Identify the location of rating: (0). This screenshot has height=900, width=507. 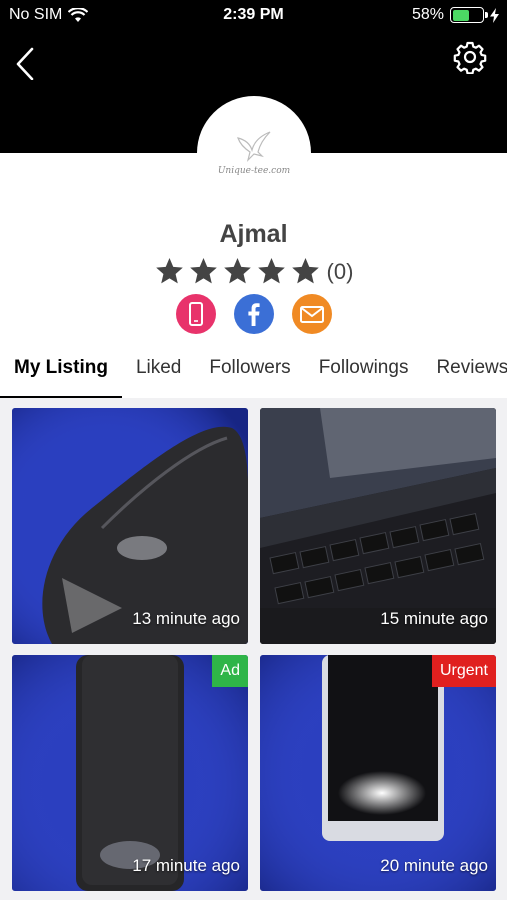
(253, 271).